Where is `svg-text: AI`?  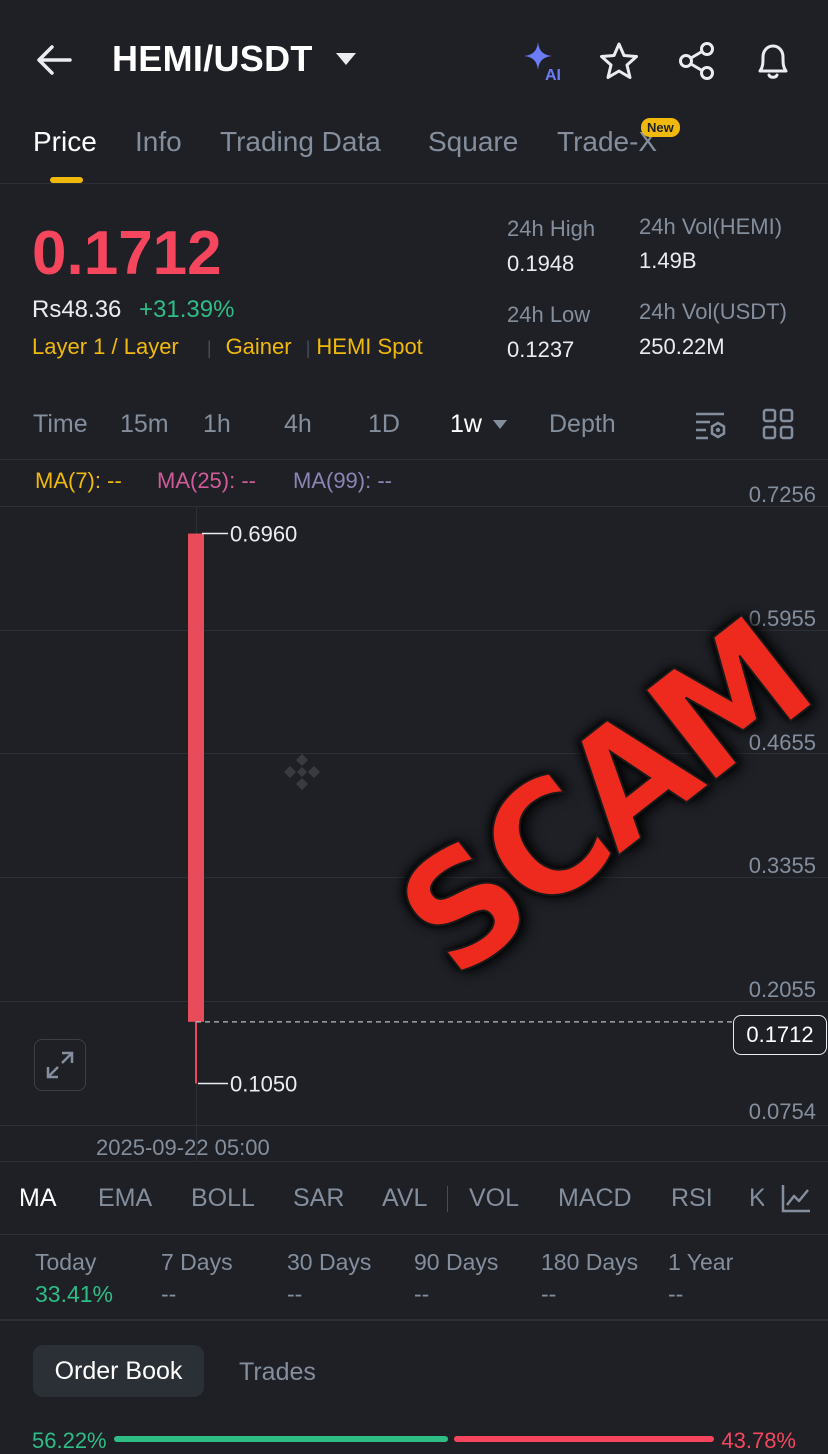 svg-text: AI is located at coordinates (553, 74).